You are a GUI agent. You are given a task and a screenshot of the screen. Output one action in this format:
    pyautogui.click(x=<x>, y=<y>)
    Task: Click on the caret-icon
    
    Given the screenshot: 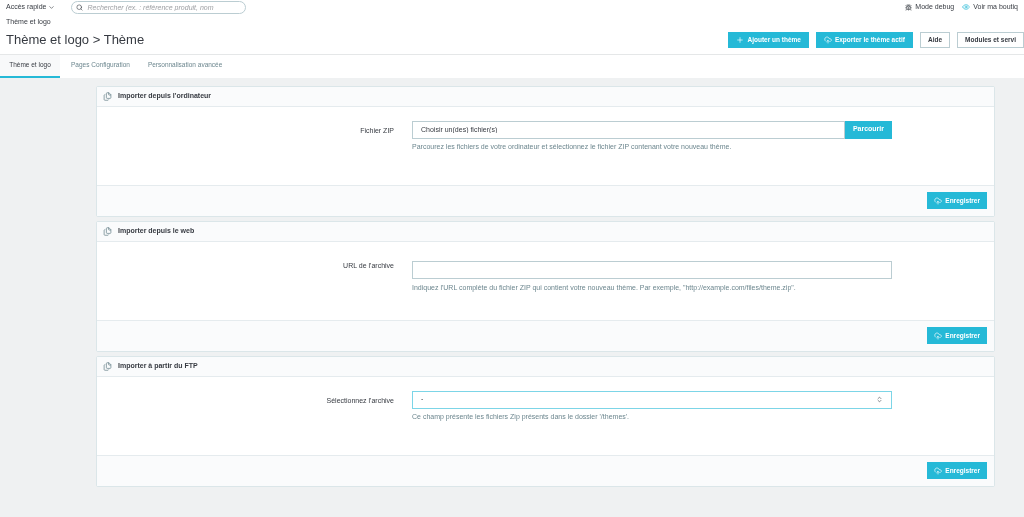 What is the action you would take?
    pyautogui.click(x=52, y=7)
    